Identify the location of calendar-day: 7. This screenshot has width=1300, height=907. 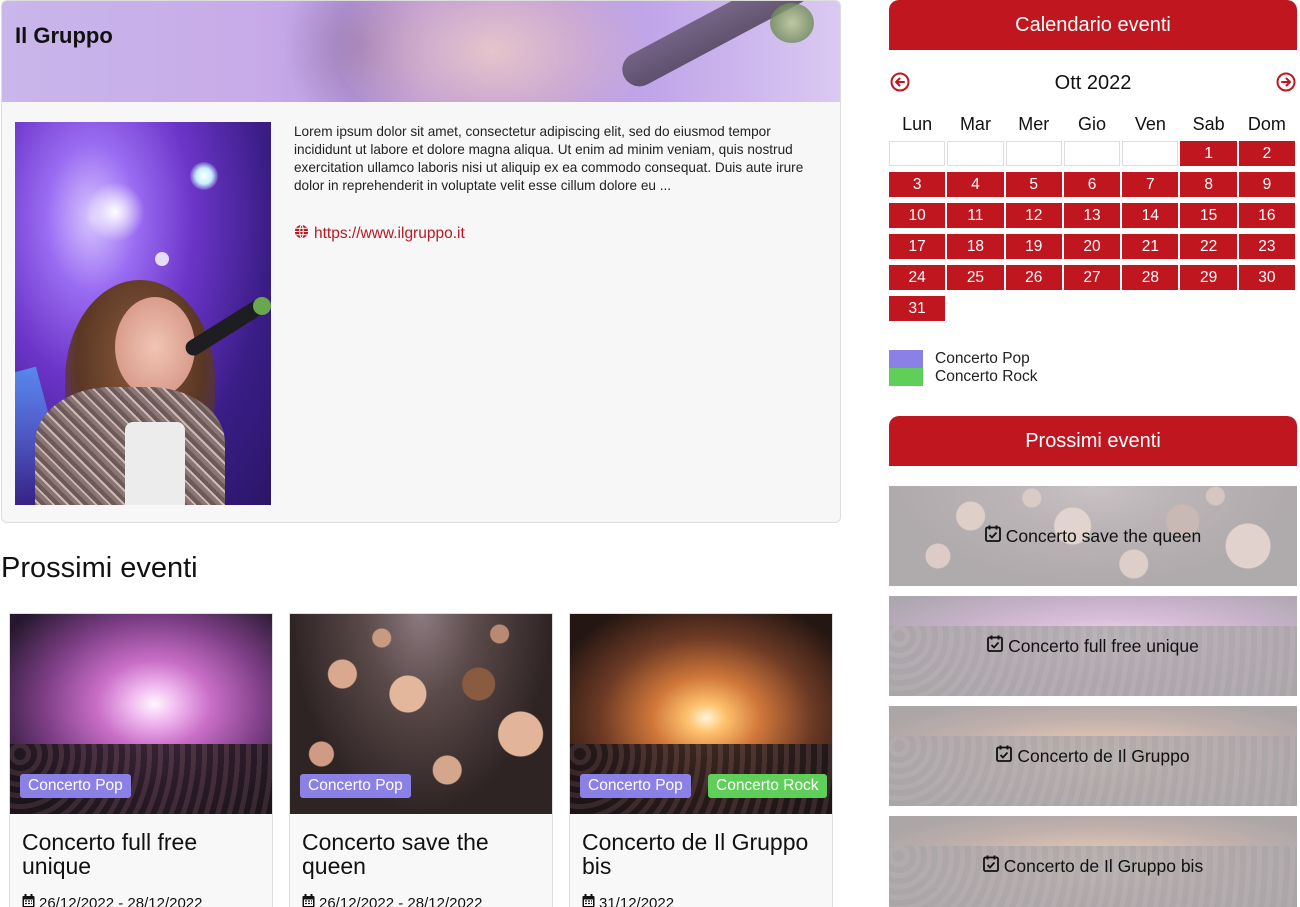
(1150, 184).